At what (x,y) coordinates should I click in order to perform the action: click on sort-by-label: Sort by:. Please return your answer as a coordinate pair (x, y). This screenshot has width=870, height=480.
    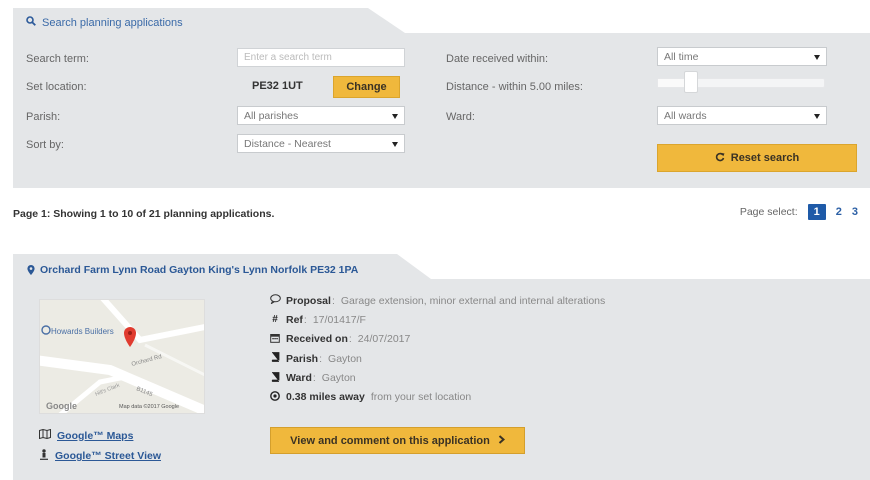
    Looking at the image, I should click on (45, 145).